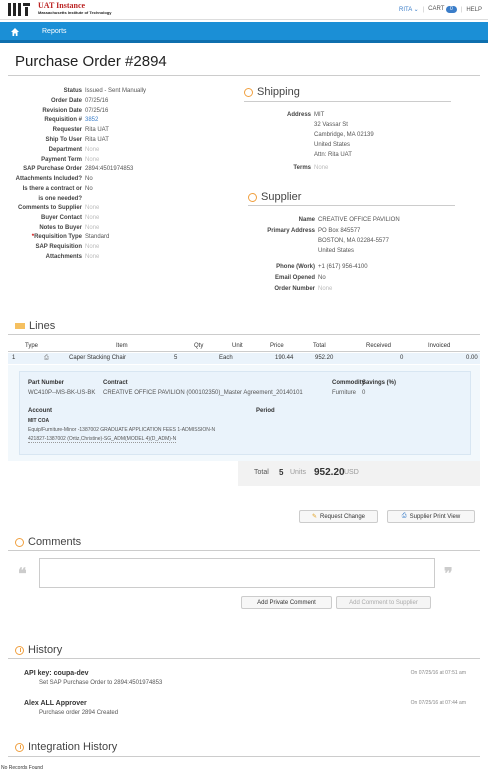 The width and height of the screenshot is (488, 778). Describe the element at coordinates (298, 472) in the screenshot. I see `units-label: Units` at that location.